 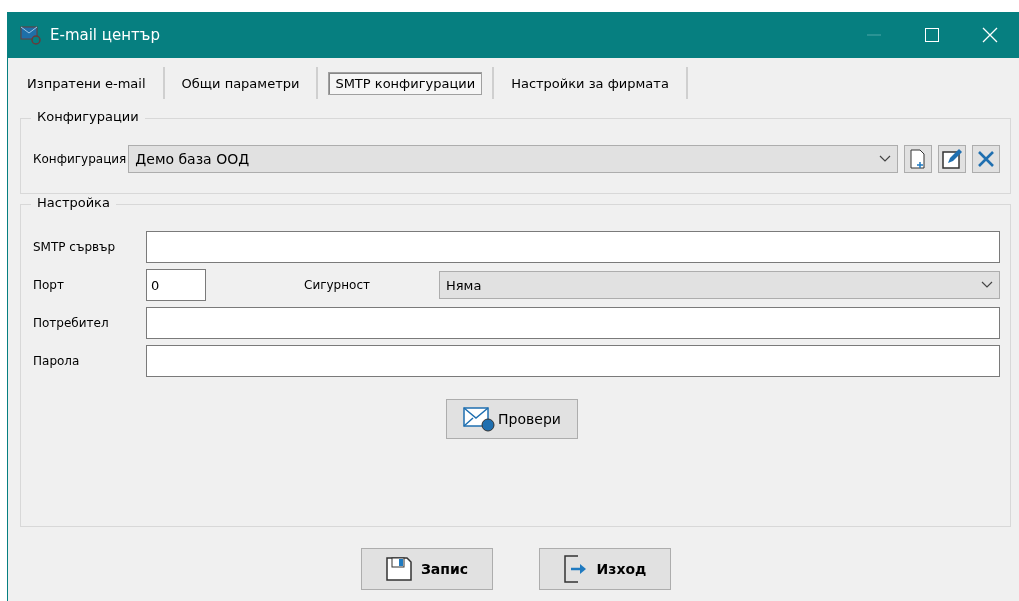 What do you see at coordinates (590, 83) in the screenshot?
I see `tab: Настройки за фирмата` at bounding box center [590, 83].